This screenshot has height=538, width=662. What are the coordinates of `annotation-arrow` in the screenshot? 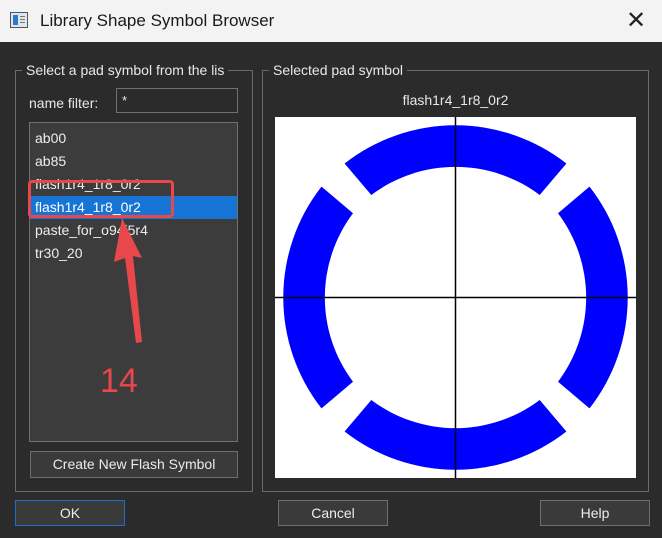 It's located at (128, 280).